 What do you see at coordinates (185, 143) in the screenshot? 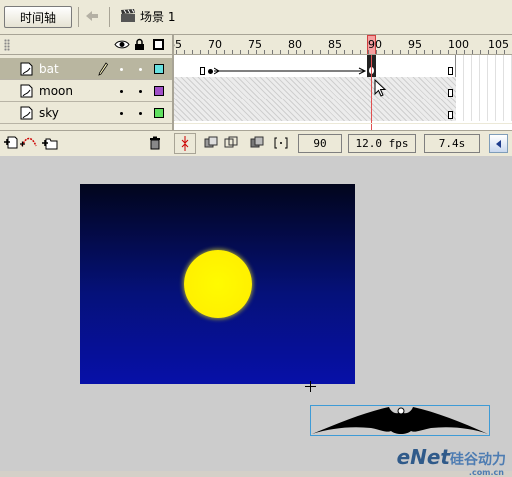
I see `center-frame-button` at bounding box center [185, 143].